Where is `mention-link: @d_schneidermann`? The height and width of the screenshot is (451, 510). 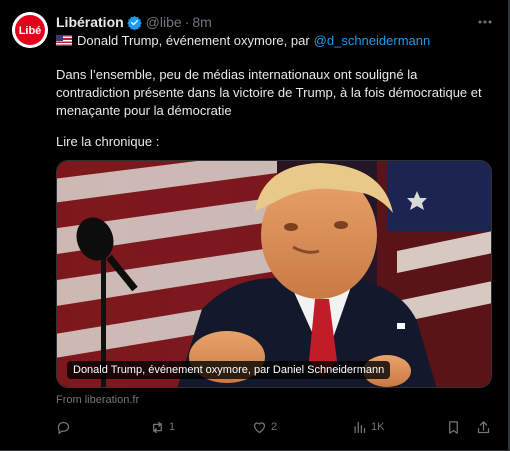 mention-link: @d_schneidermann is located at coordinates (372, 40).